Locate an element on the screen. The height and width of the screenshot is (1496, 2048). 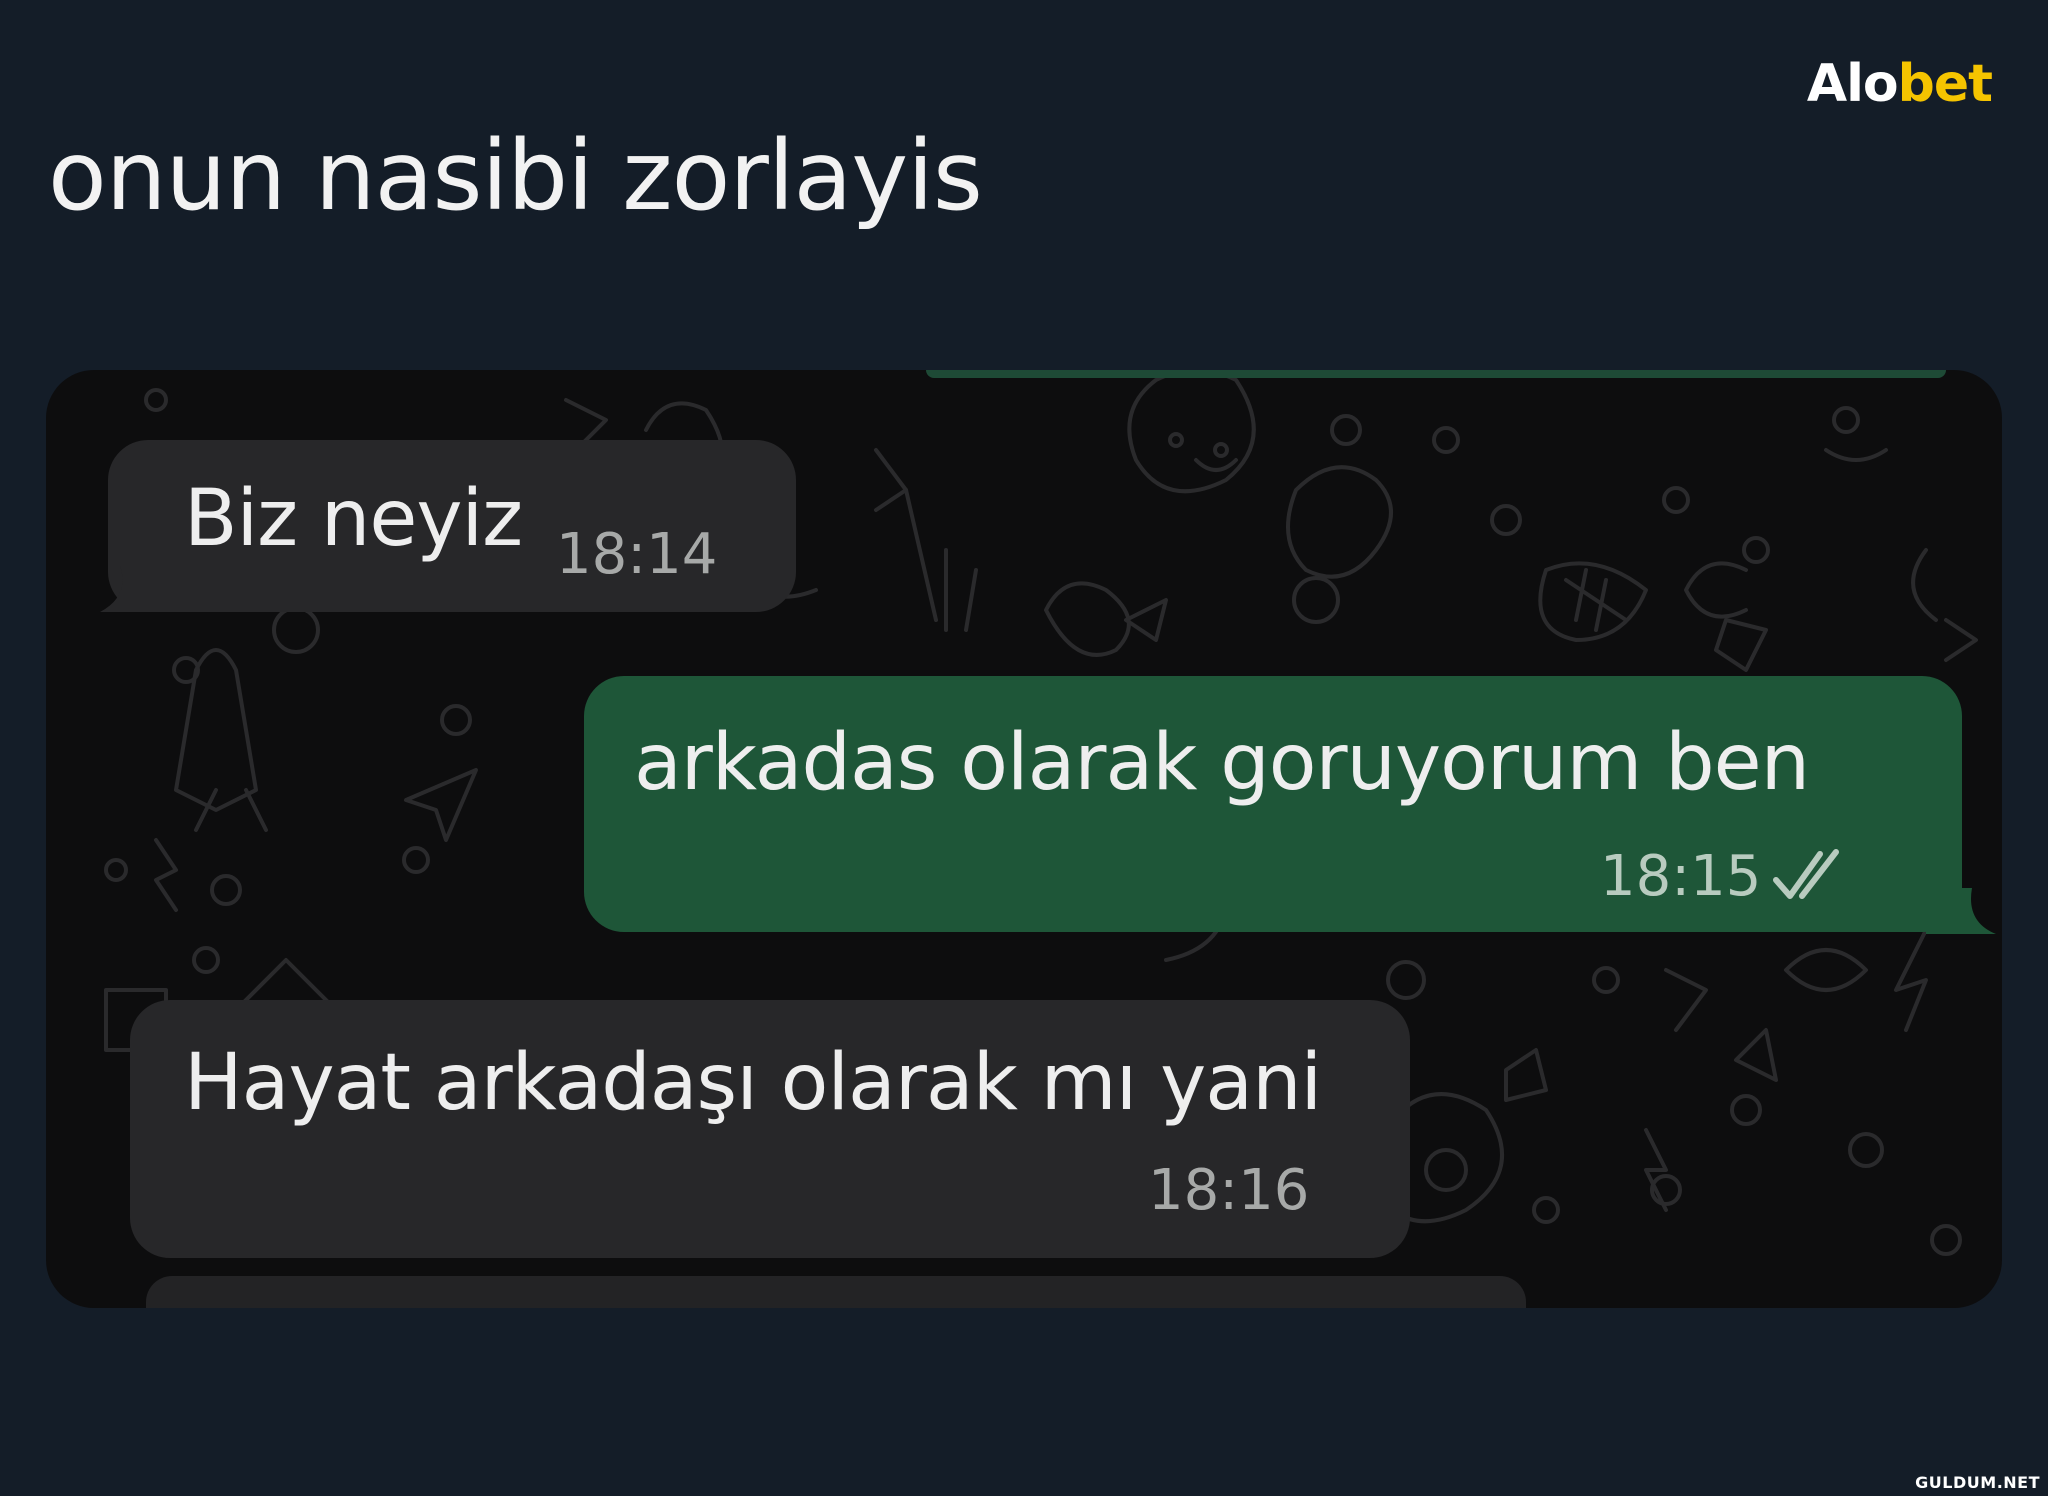
message-bubble-outgoing: arkadas olarak goruyorum ben 18:15 is located at coordinates (1273, 804).